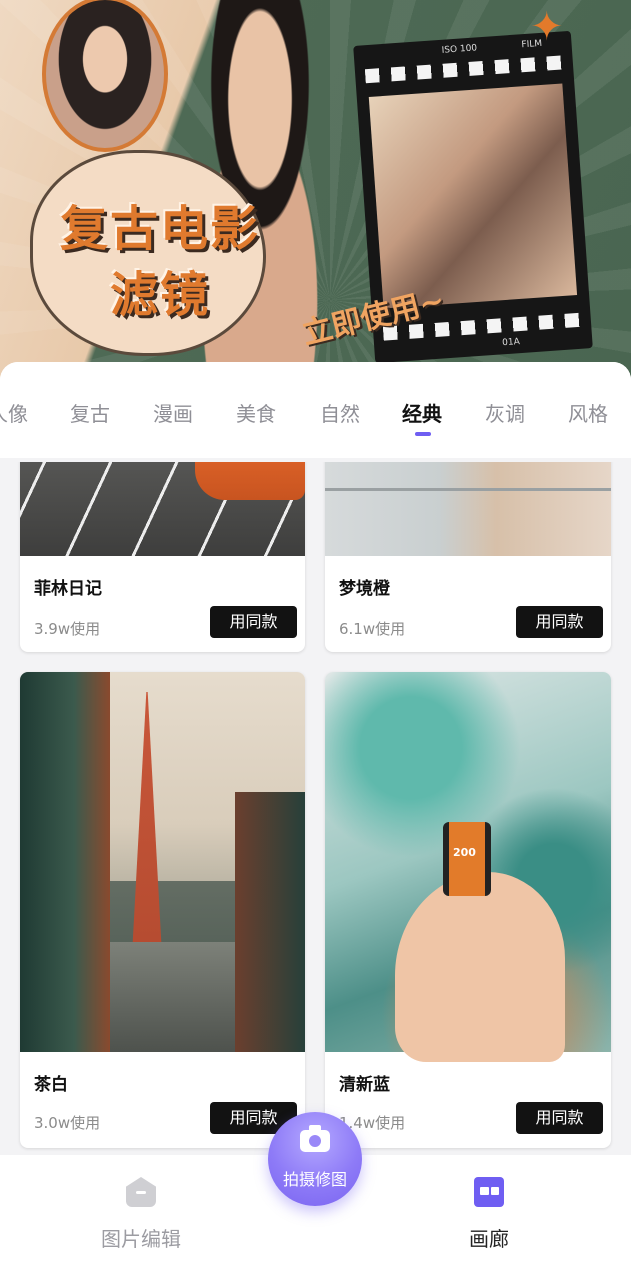 The height and width of the screenshot is (1280, 631). What do you see at coordinates (464, 69) in the screenshot?
I see `film-holes-top` at bounding box center [464, 69].